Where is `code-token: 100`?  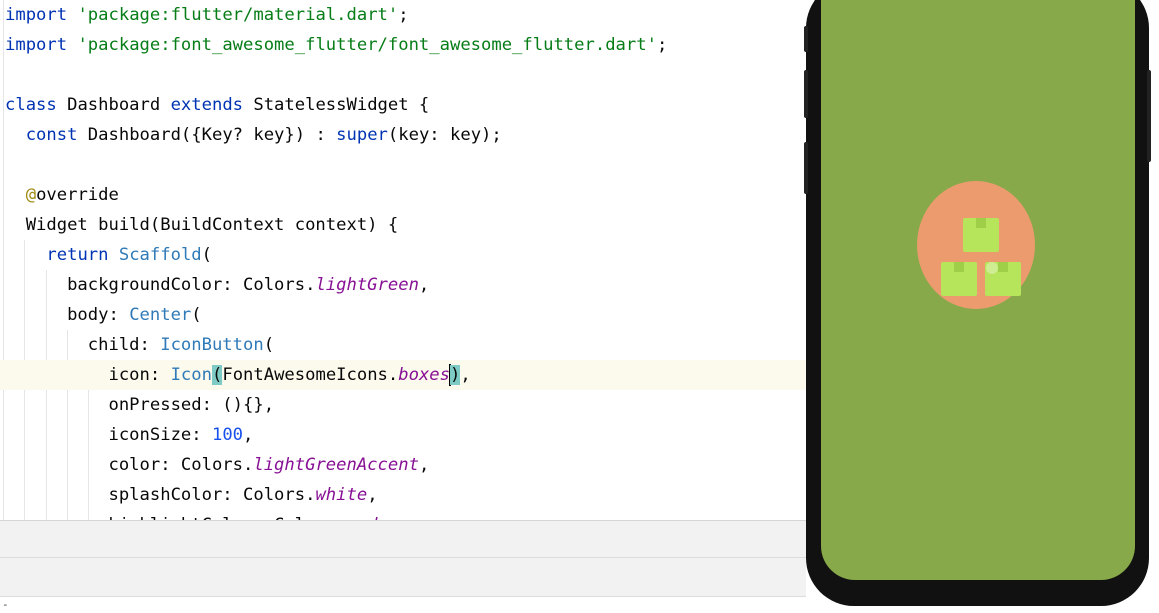
code-token: 100 is located at coordinates (227, 435).